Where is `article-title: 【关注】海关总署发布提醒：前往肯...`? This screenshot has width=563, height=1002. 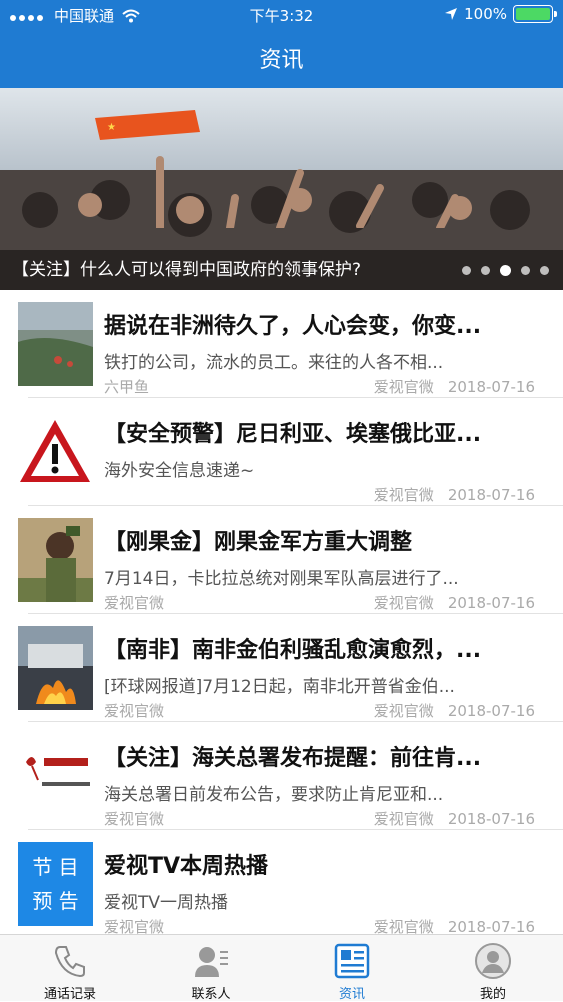
article-title: 【关注】海关总署发布提醒：前往肯... is located at coordinates (293, 758).